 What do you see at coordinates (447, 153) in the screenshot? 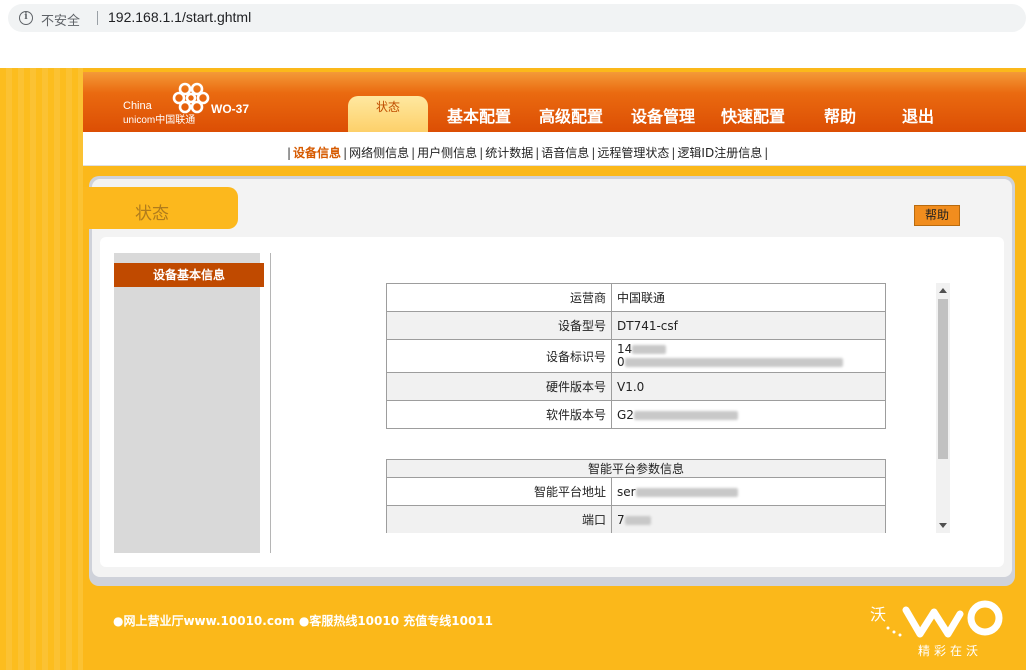
I see `subnav-user-info: 用户侧信息` at bounding box center [447, 153].